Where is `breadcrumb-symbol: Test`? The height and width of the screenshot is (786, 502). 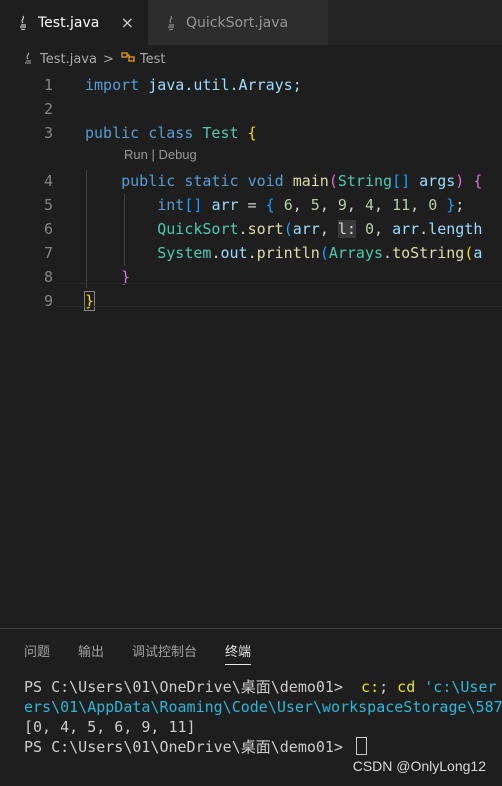
breadcrumb-symbol: Test is located at coordinates (153, 59).